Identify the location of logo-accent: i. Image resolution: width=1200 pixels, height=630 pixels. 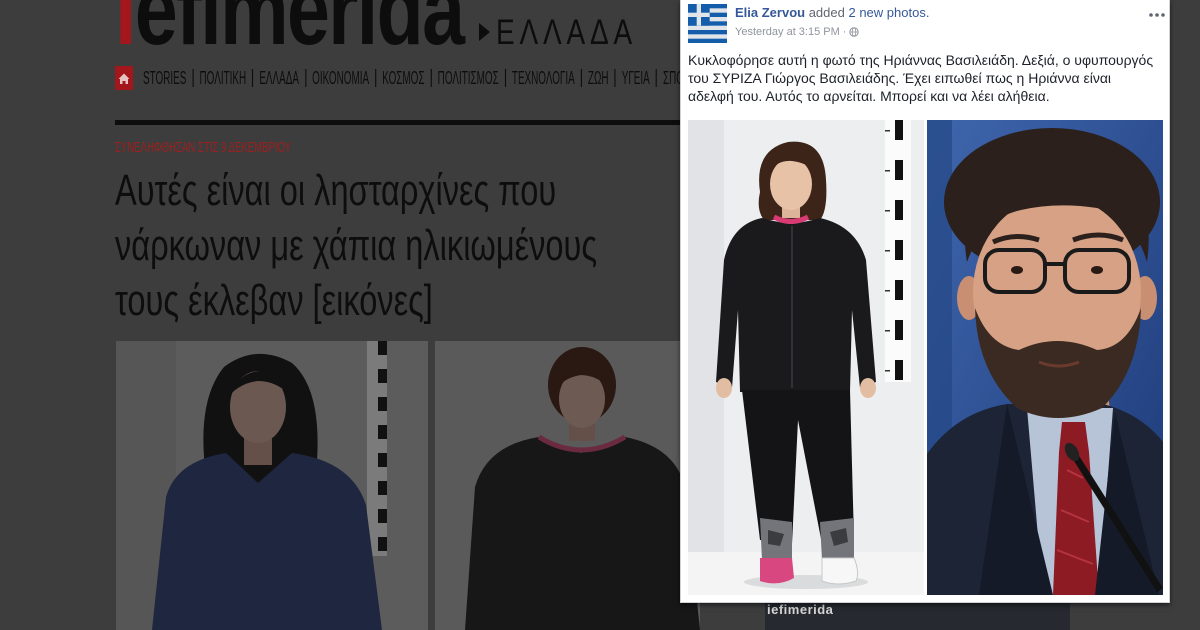
(125, 33).